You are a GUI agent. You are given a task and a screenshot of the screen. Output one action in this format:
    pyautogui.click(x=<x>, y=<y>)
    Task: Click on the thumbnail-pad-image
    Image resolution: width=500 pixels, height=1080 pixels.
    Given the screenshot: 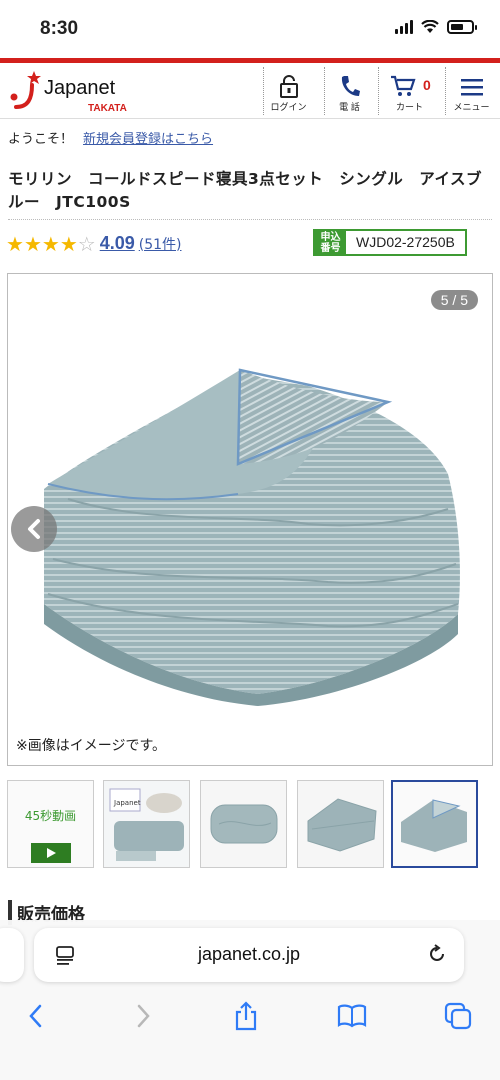 What is the action you would take?
    pyautogui.click(x=243, y=824)
    